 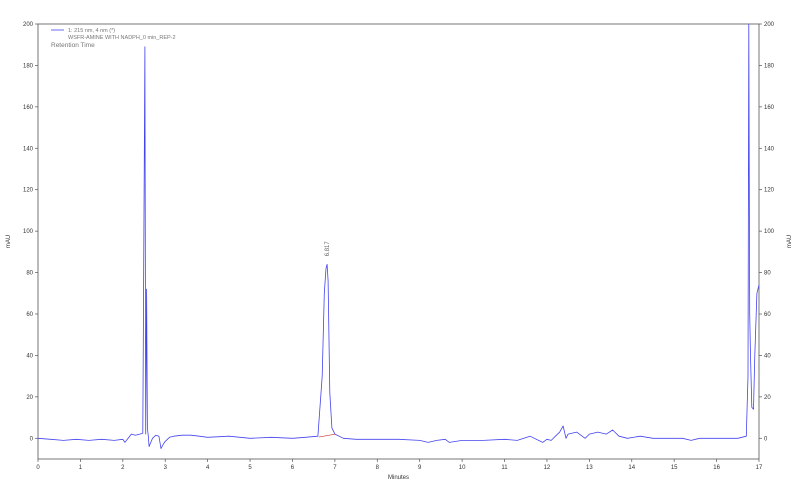 What do you see at coordinates (398, 478) in the screenshot?
I see `x-axis-title: Minutes` at bounding box center [398, 478].